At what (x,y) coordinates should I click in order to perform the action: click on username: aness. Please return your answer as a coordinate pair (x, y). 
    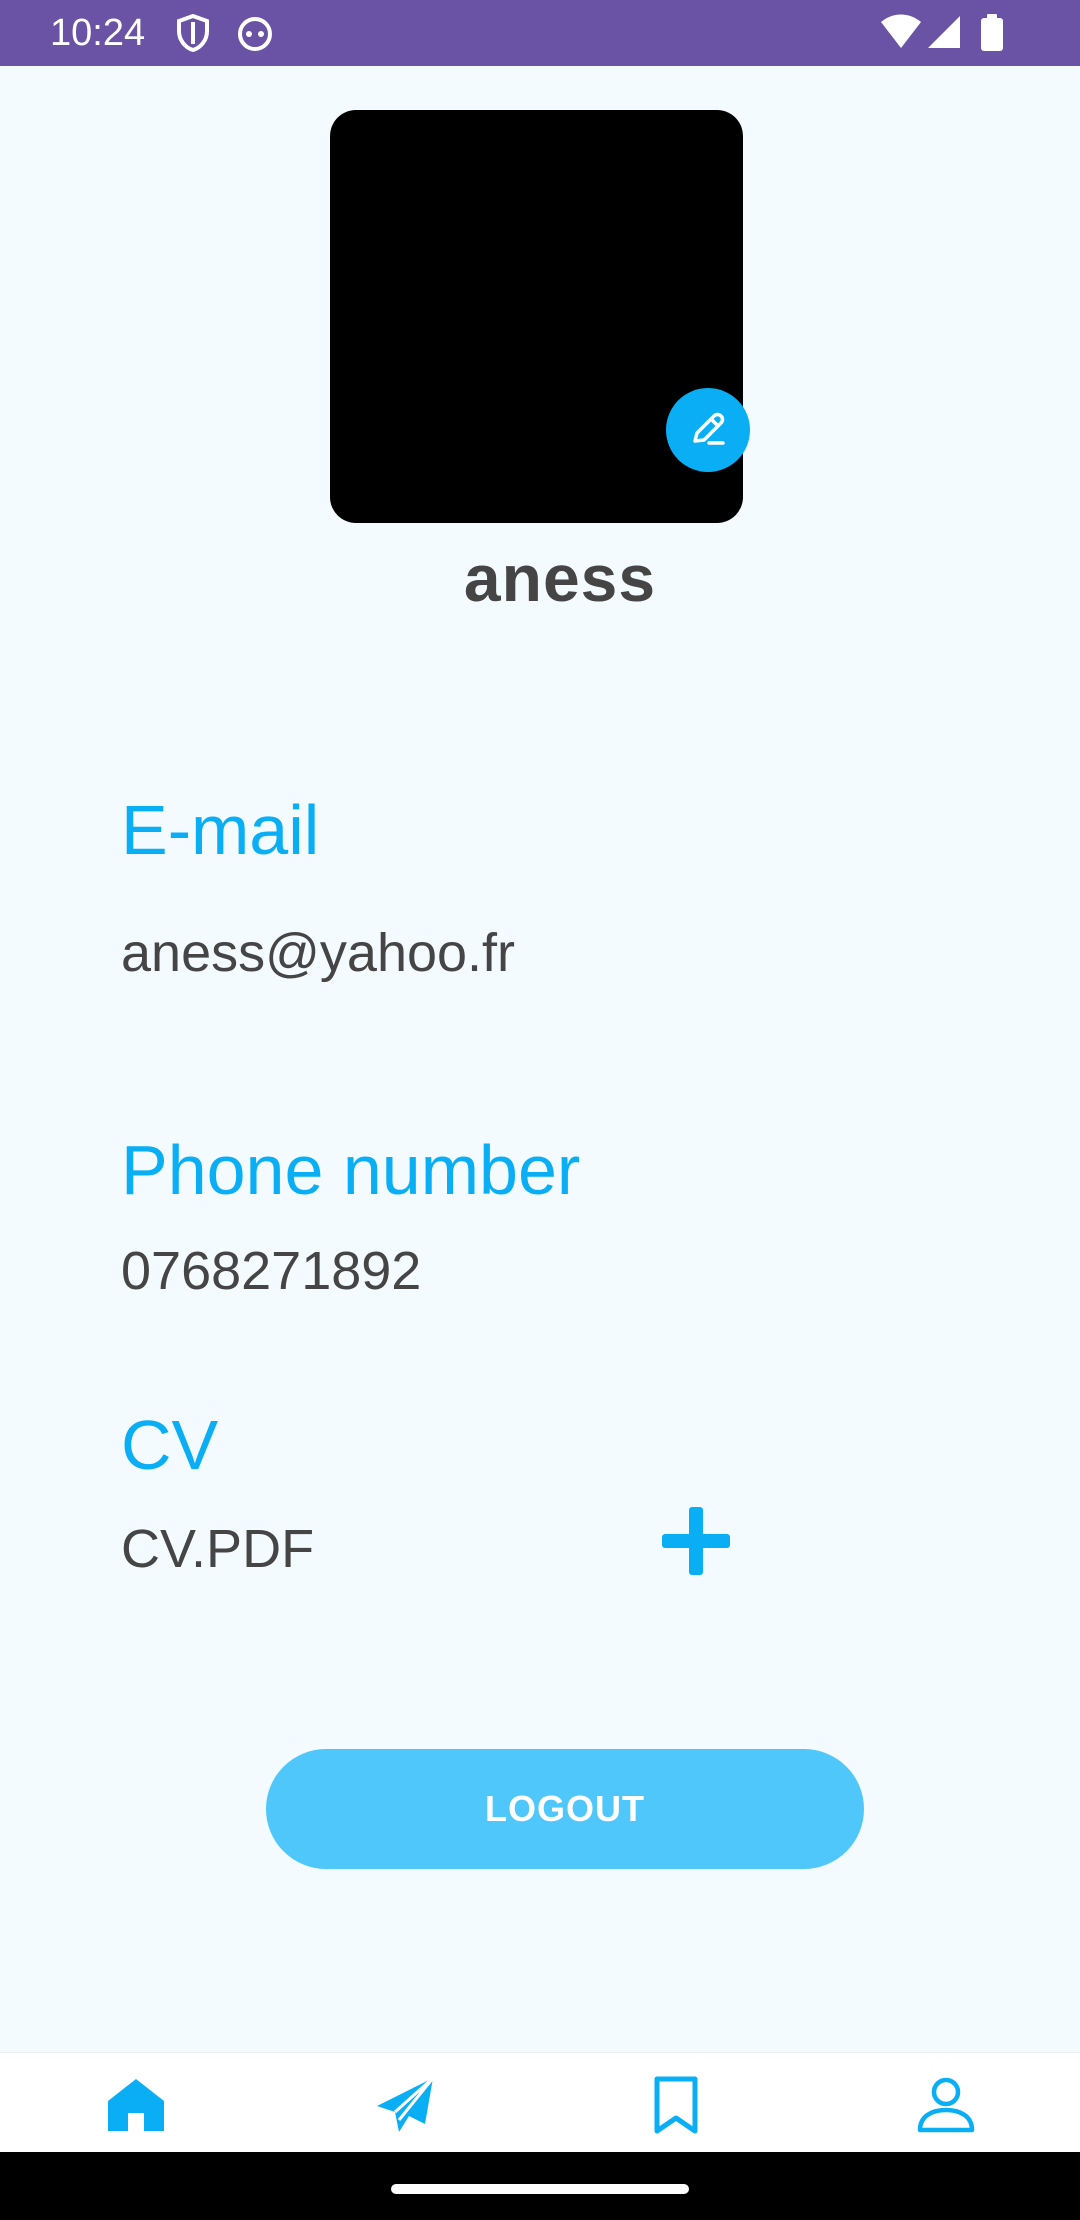
    Looking at the image, I should click on (560, 578).